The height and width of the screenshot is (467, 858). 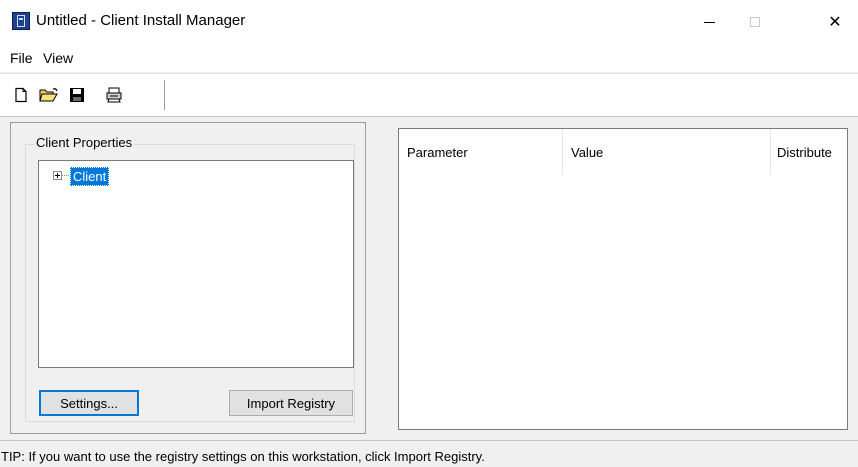 I want to click on print-icon, so click(x=114, y=95).